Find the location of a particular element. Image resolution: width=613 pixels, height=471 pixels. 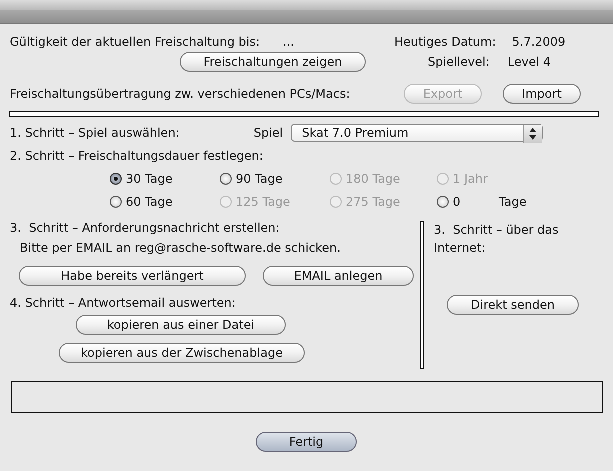

radio-label: 0 is located at coordinates (457, 201).